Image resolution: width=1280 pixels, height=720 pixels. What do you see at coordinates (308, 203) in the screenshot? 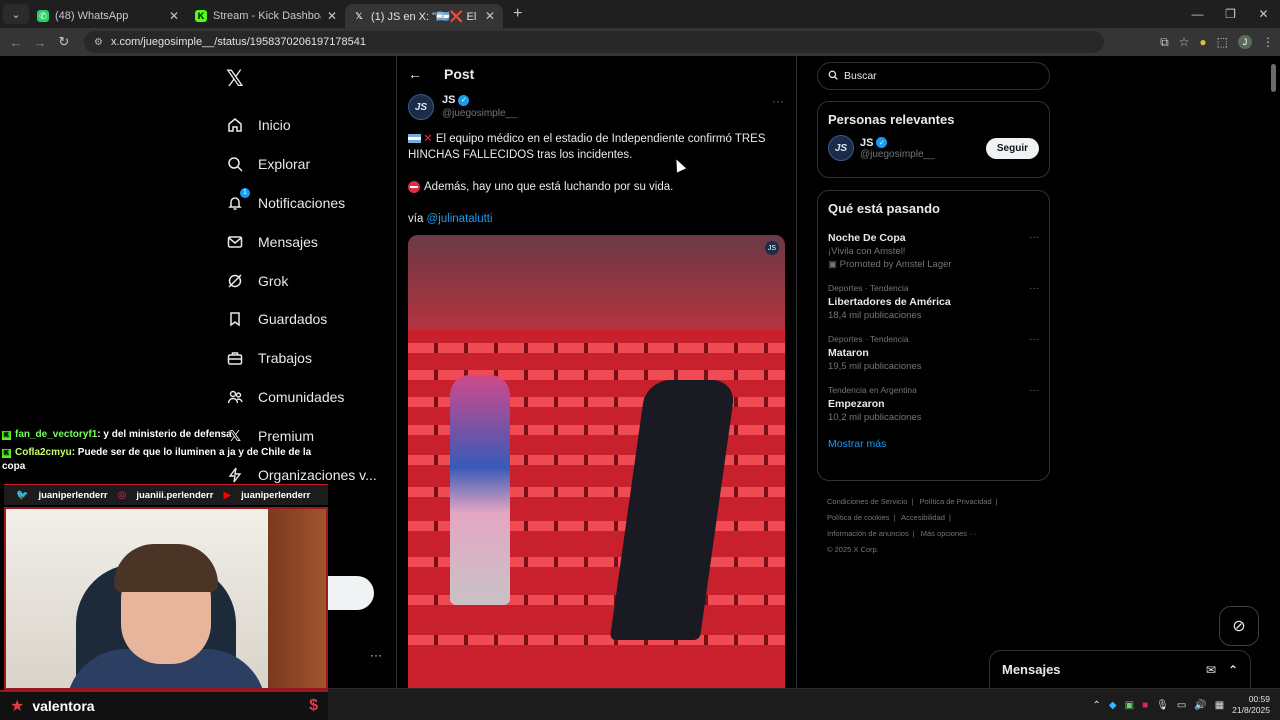
I see `nav-item-notificaciones: 1 Notificaciones` at bounding box center [308, 203].